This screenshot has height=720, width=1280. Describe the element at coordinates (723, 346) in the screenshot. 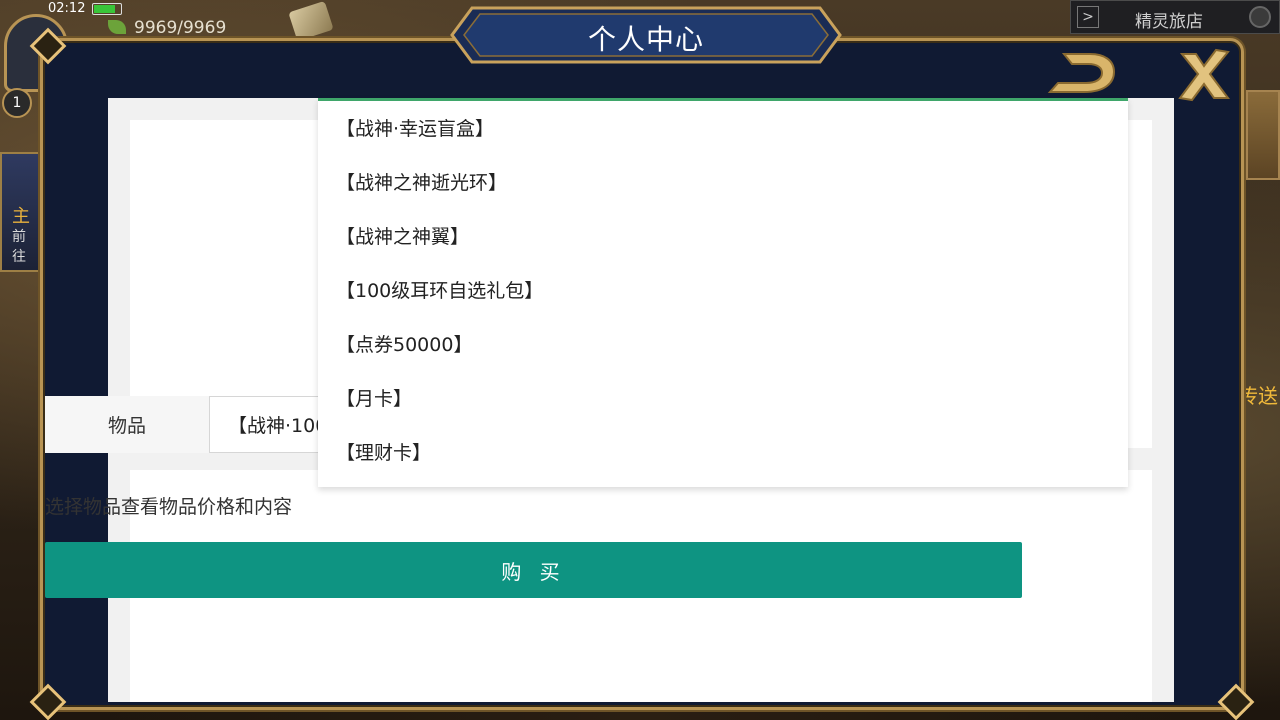

I see `option-item: 【点券50000】` at that location.